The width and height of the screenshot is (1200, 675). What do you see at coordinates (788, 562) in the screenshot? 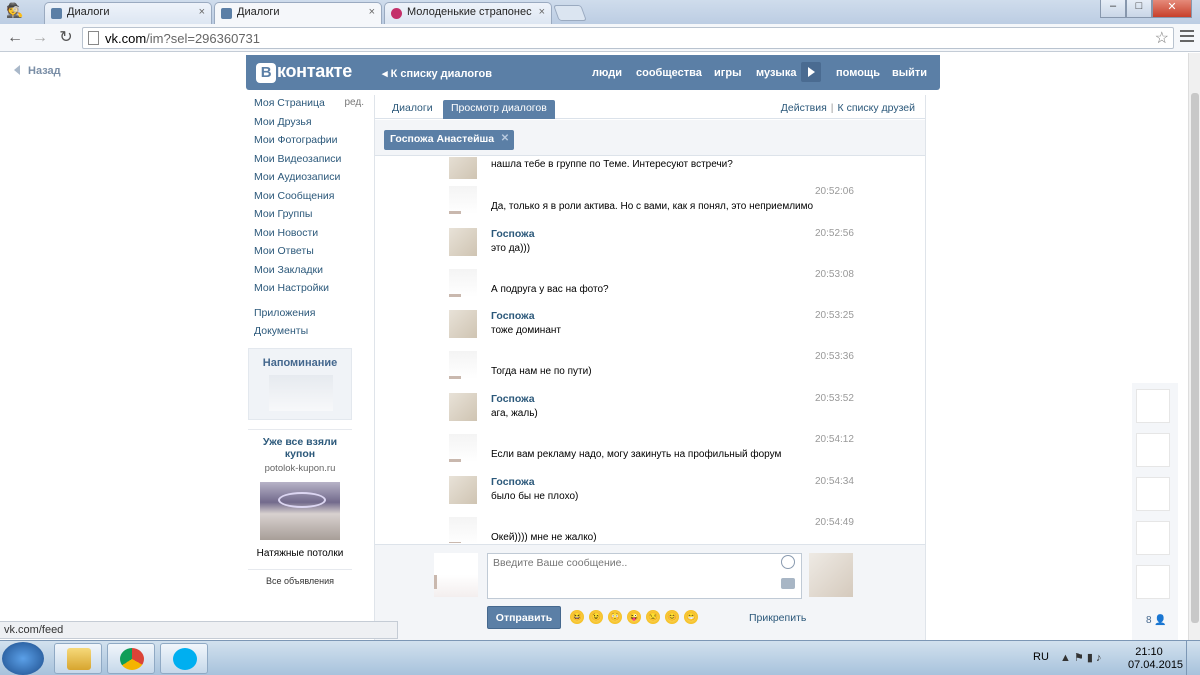
I see `smile-icon` at bounding box center [788, 562].